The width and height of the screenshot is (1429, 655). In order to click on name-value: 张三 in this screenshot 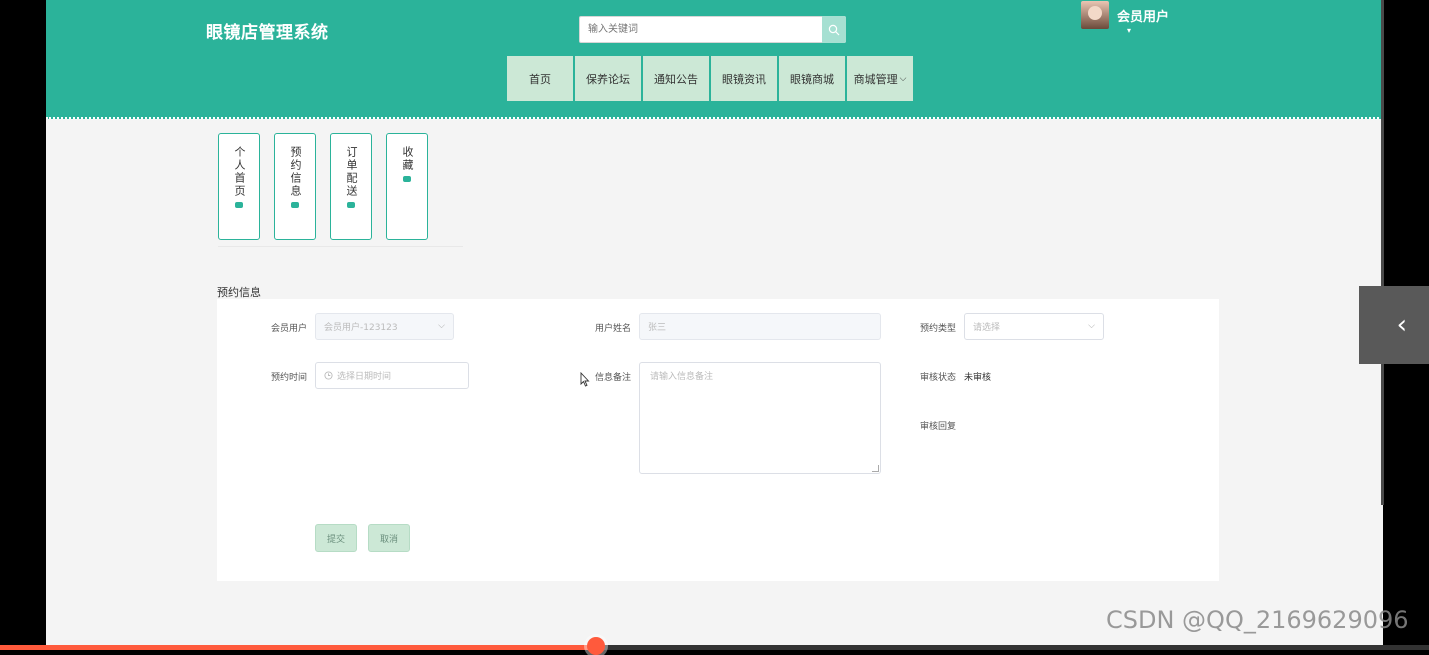, I will do `click(657, 328)`.